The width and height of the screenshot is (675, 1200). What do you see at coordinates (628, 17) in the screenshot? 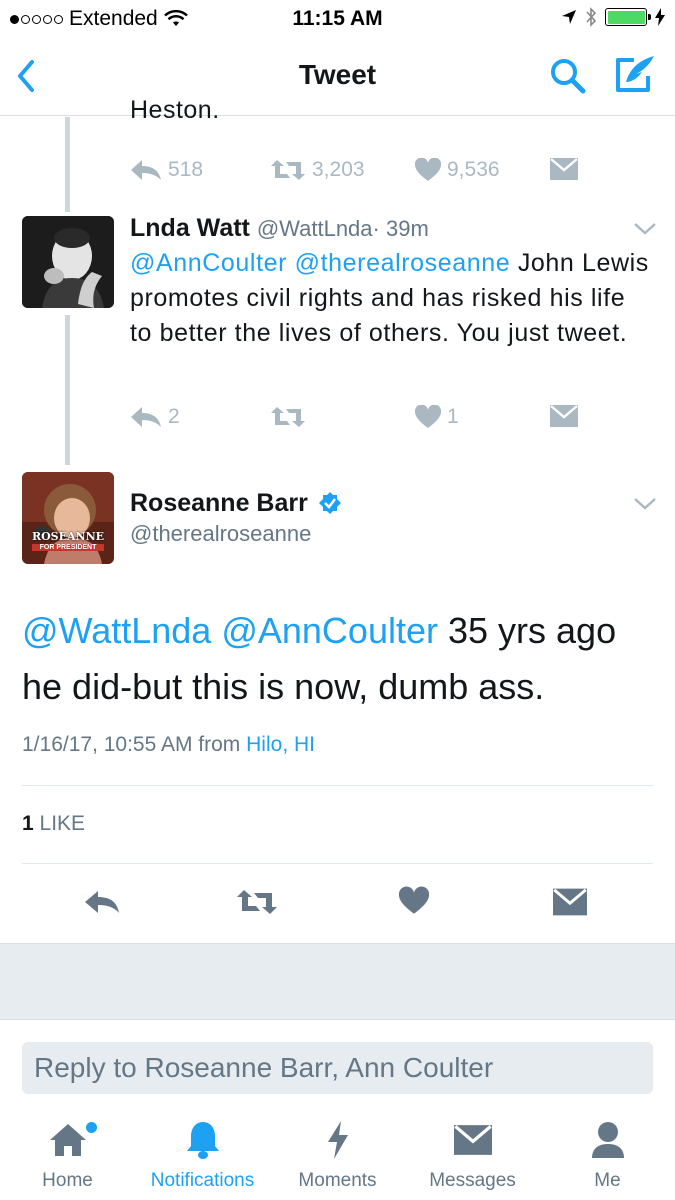
I see `battery-icon` at bounding box center [628, 17].